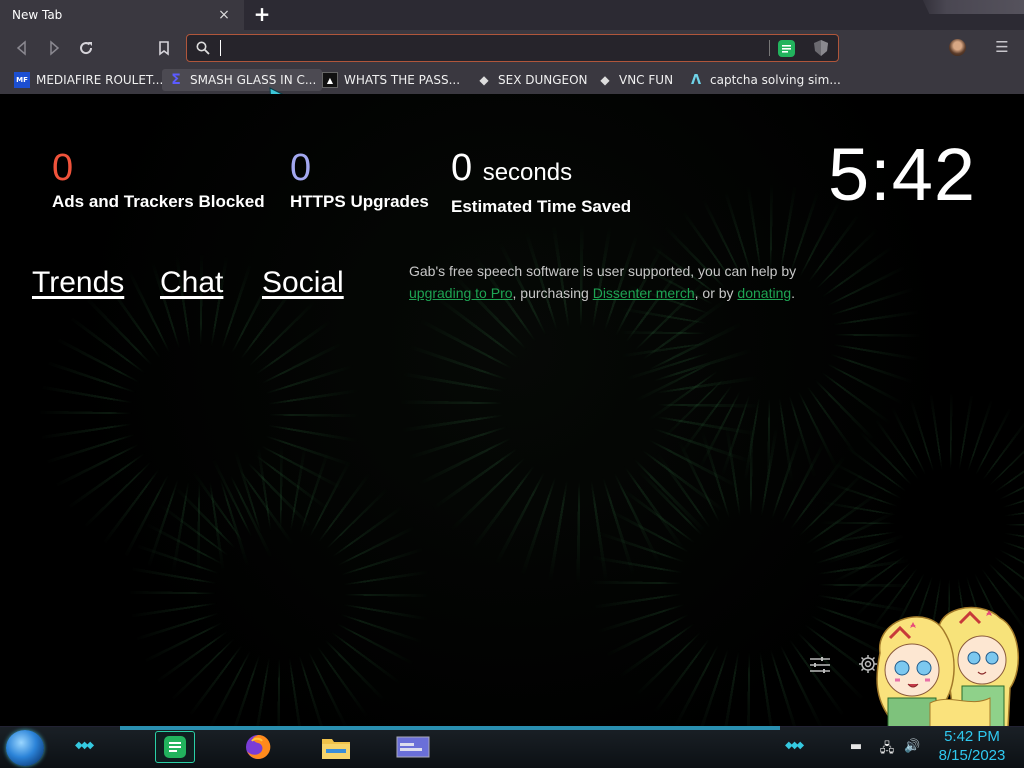 This screenshot has width=1024, height=768. Describe the element at coordinates (262, 15) in the screenshot. I see `new-tab-button: +` at that location.